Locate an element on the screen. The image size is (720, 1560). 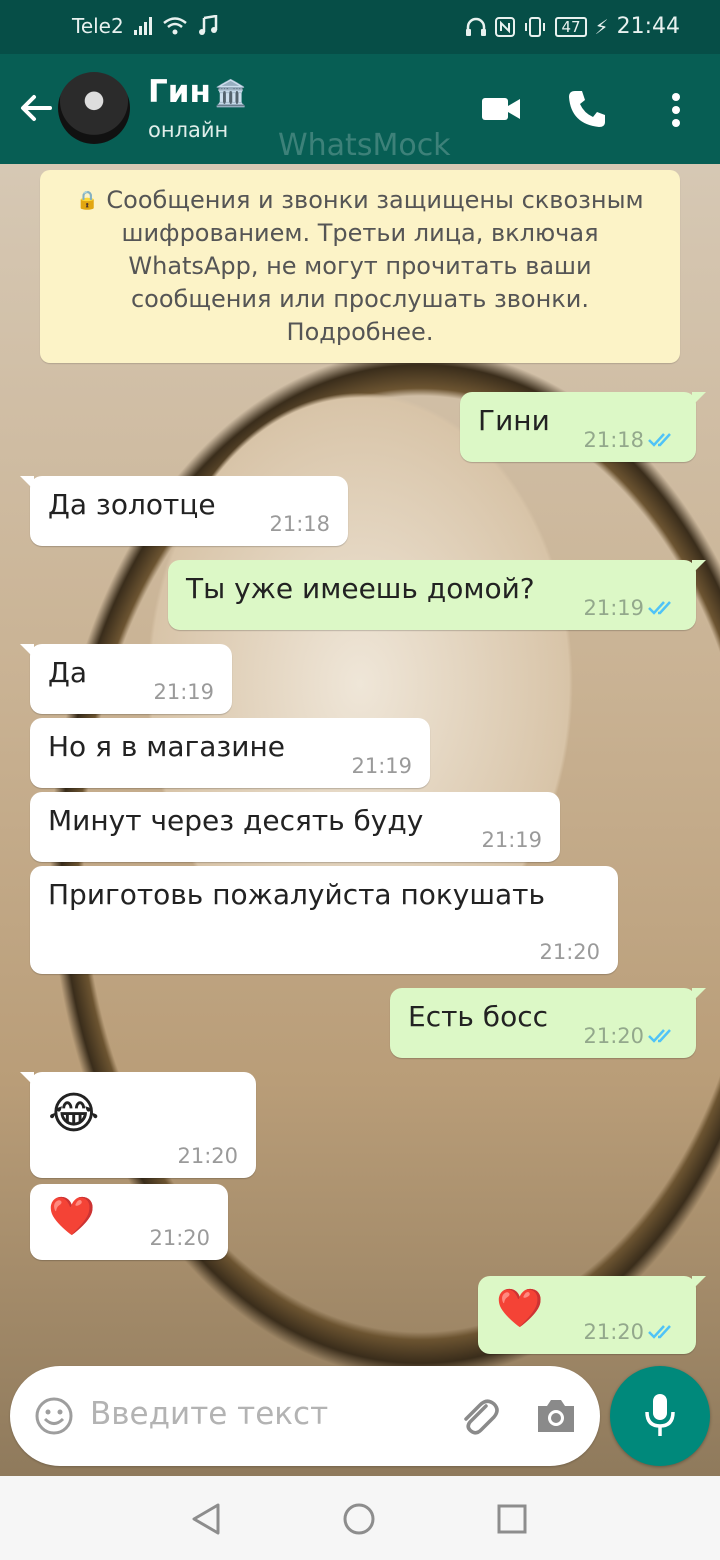
paperclip-icon is located at coordinates (479, 1417).